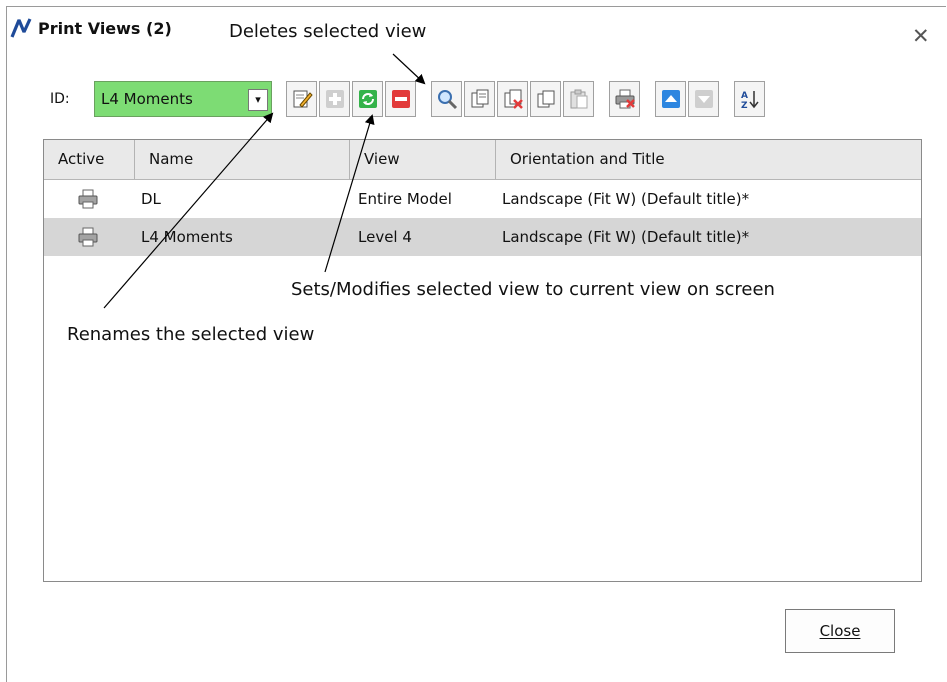 The width and height of the screenshot is (947, 682). I want to click on annotation-arrows, so click(264, 181).